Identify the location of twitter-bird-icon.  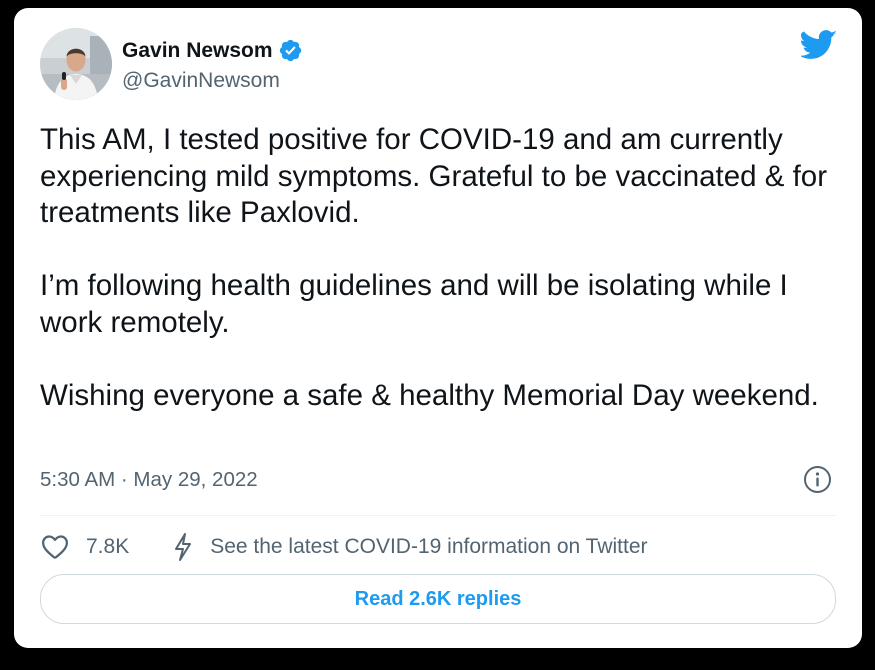
(818, 45).